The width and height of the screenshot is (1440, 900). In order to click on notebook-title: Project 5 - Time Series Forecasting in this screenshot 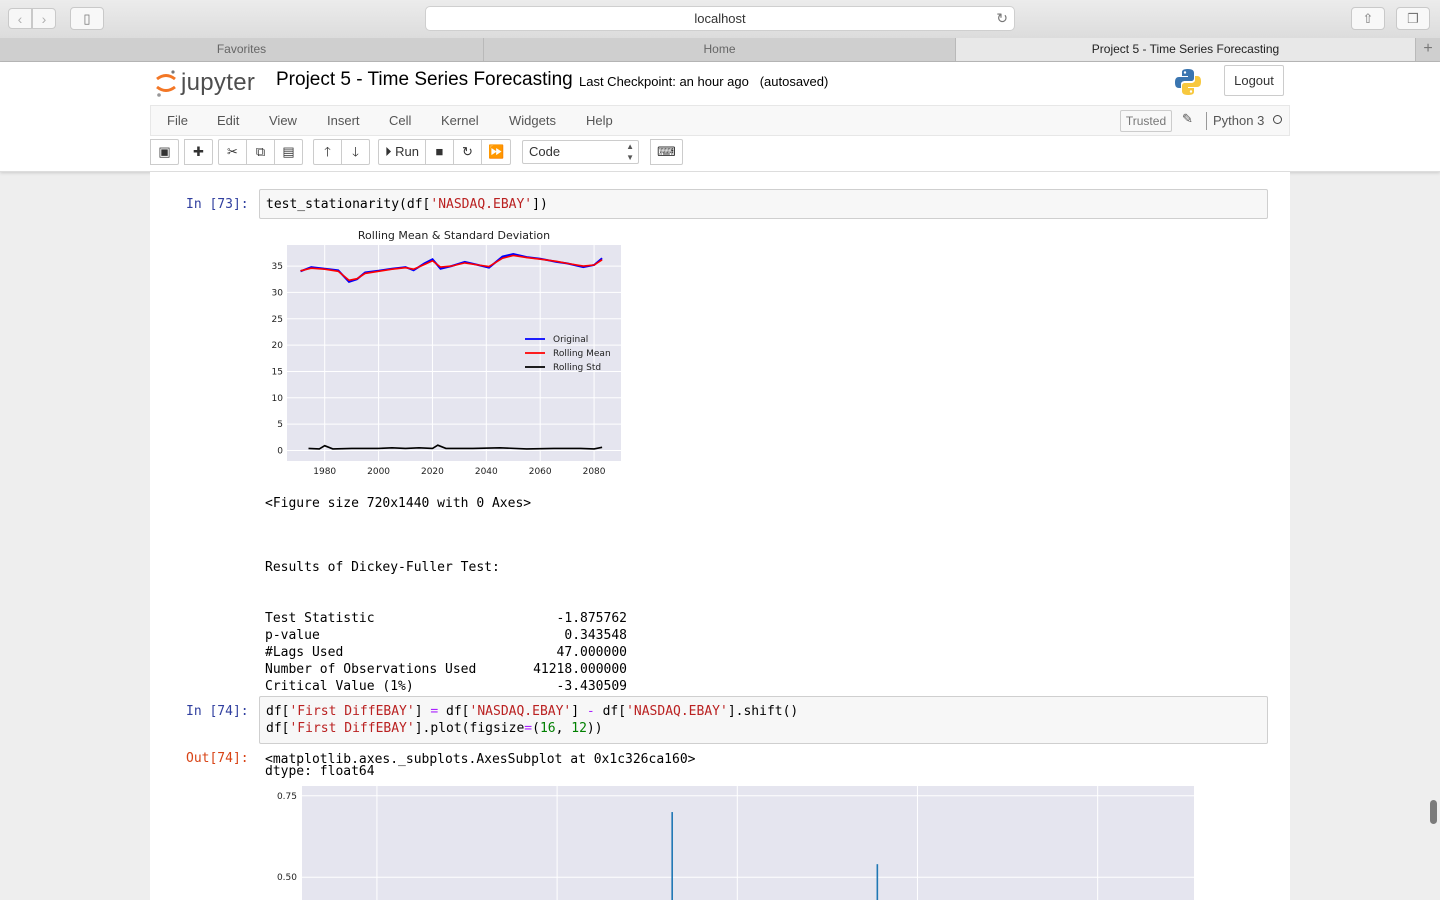, I will do `click(424, 80)`.